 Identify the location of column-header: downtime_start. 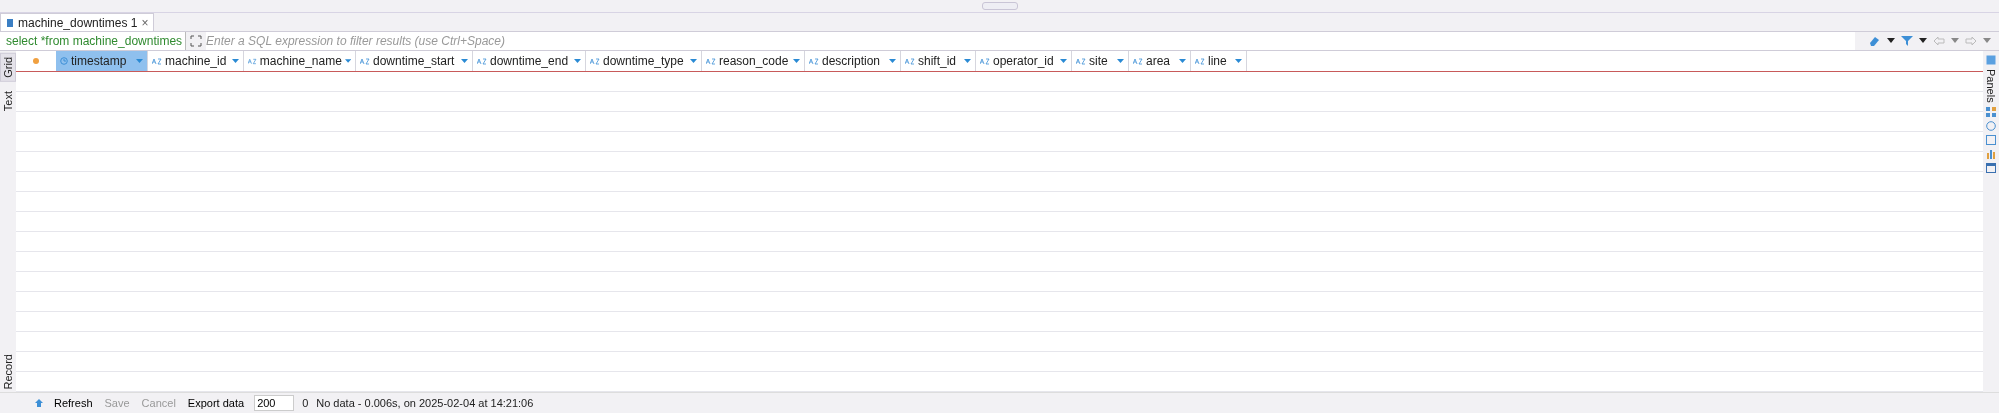
(414, 61).